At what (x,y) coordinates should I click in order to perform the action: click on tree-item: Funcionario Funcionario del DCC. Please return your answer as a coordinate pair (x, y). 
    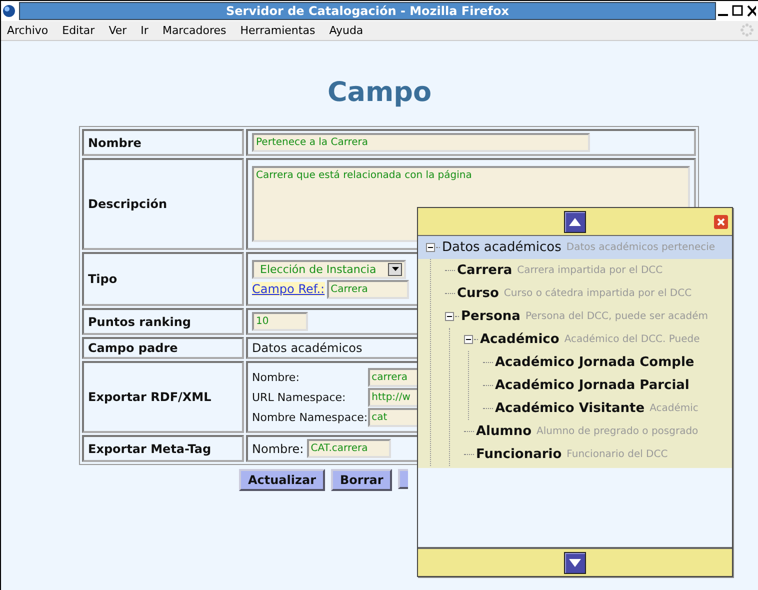
    Looking at the image, I should click on (591, 454).